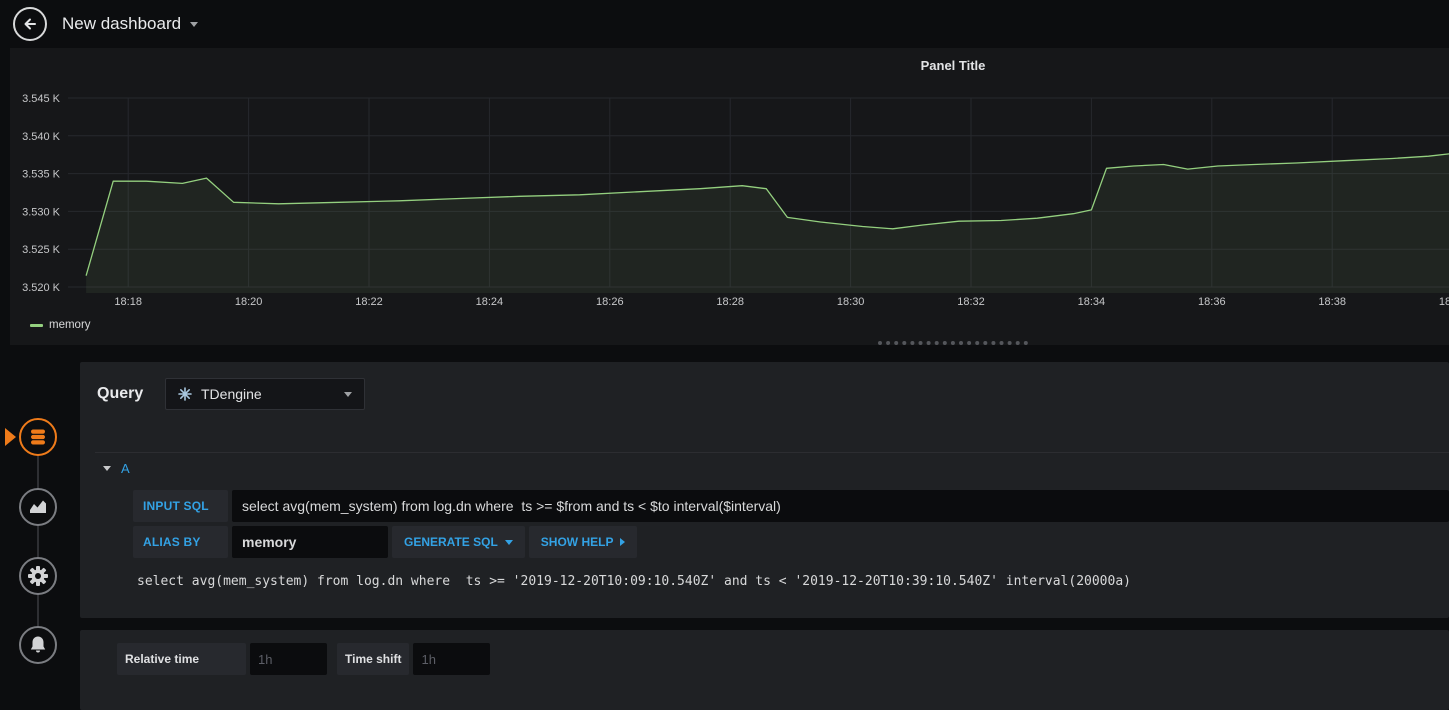 Image resolution: width=1449 pixels, height=710 pixels. Describe the element at coordinates (185, 394) in the screenshot. I see `tdengine-logo-icon` at that location.